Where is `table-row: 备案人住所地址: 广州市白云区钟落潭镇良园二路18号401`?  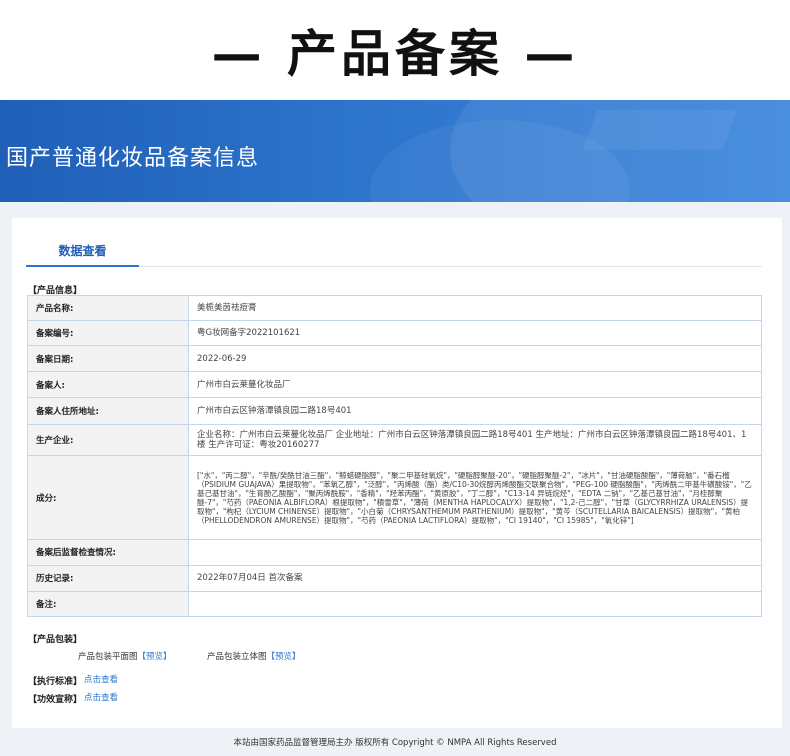
table-row: 备案人住所地址: 广州市白云区钟落潭镇良园二路18号401 is located at coordinates (394, 411).